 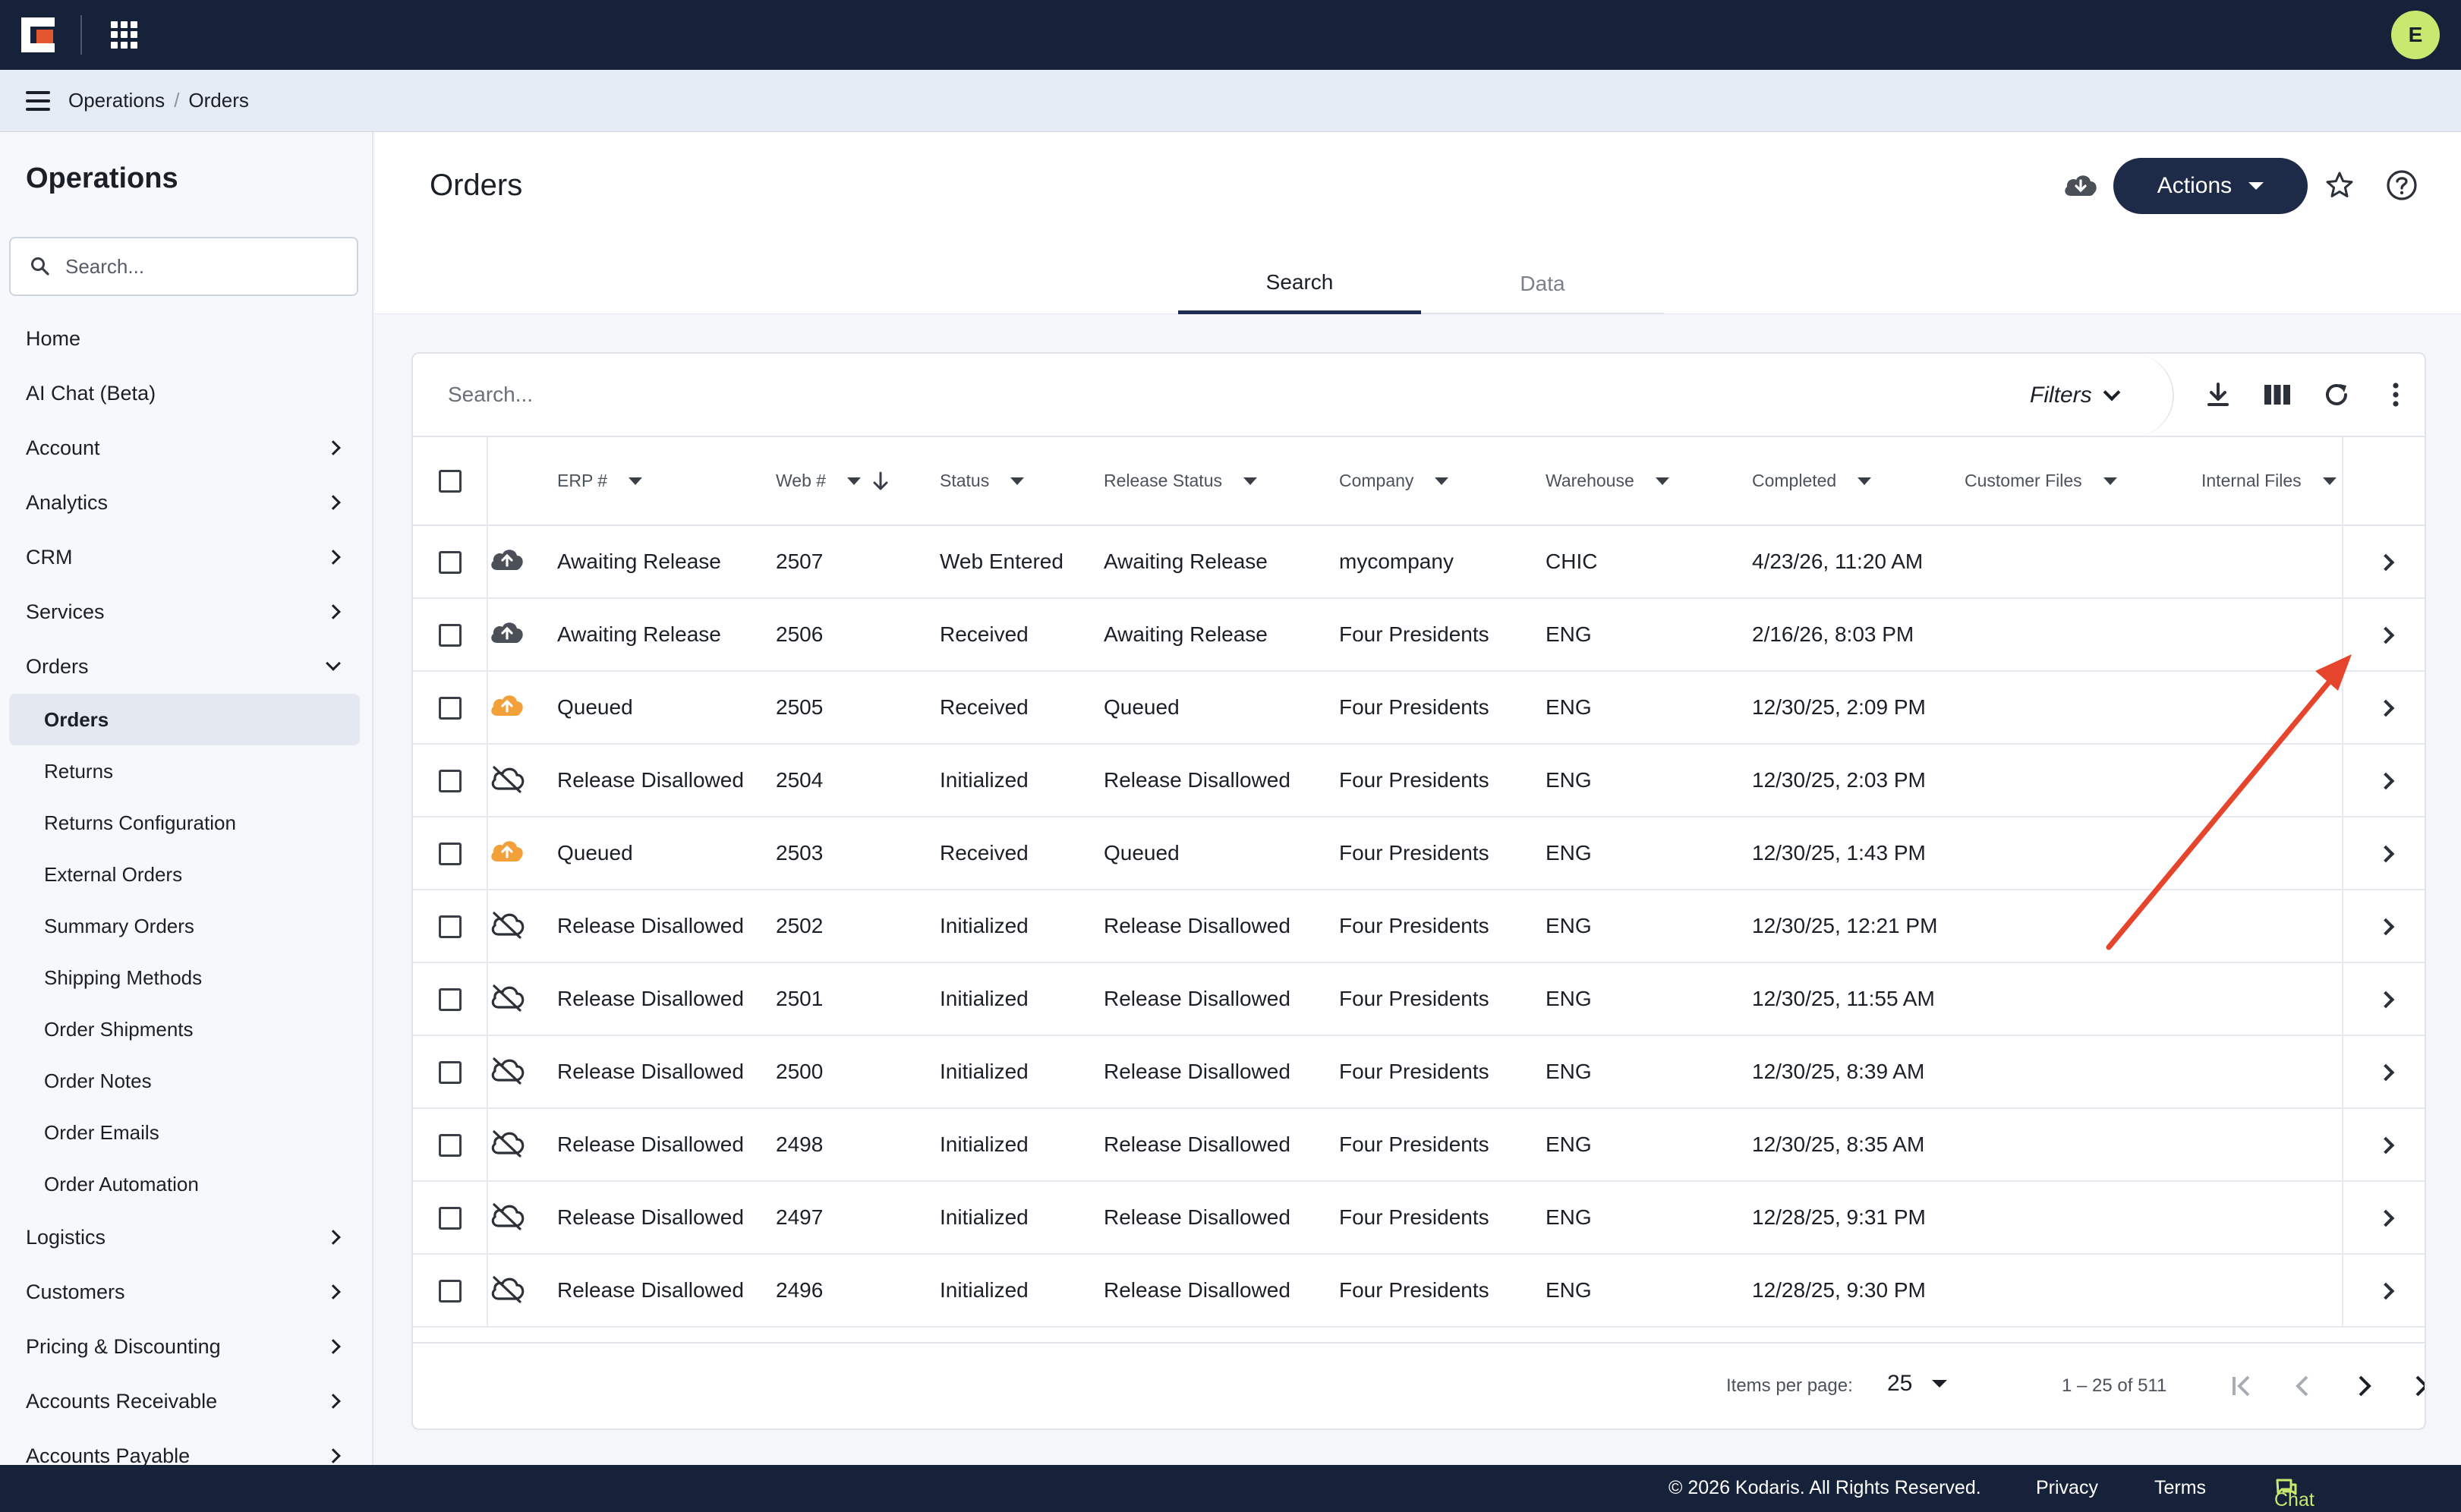 I want to click on next-page-icon, so click(x=2364, y=1386).